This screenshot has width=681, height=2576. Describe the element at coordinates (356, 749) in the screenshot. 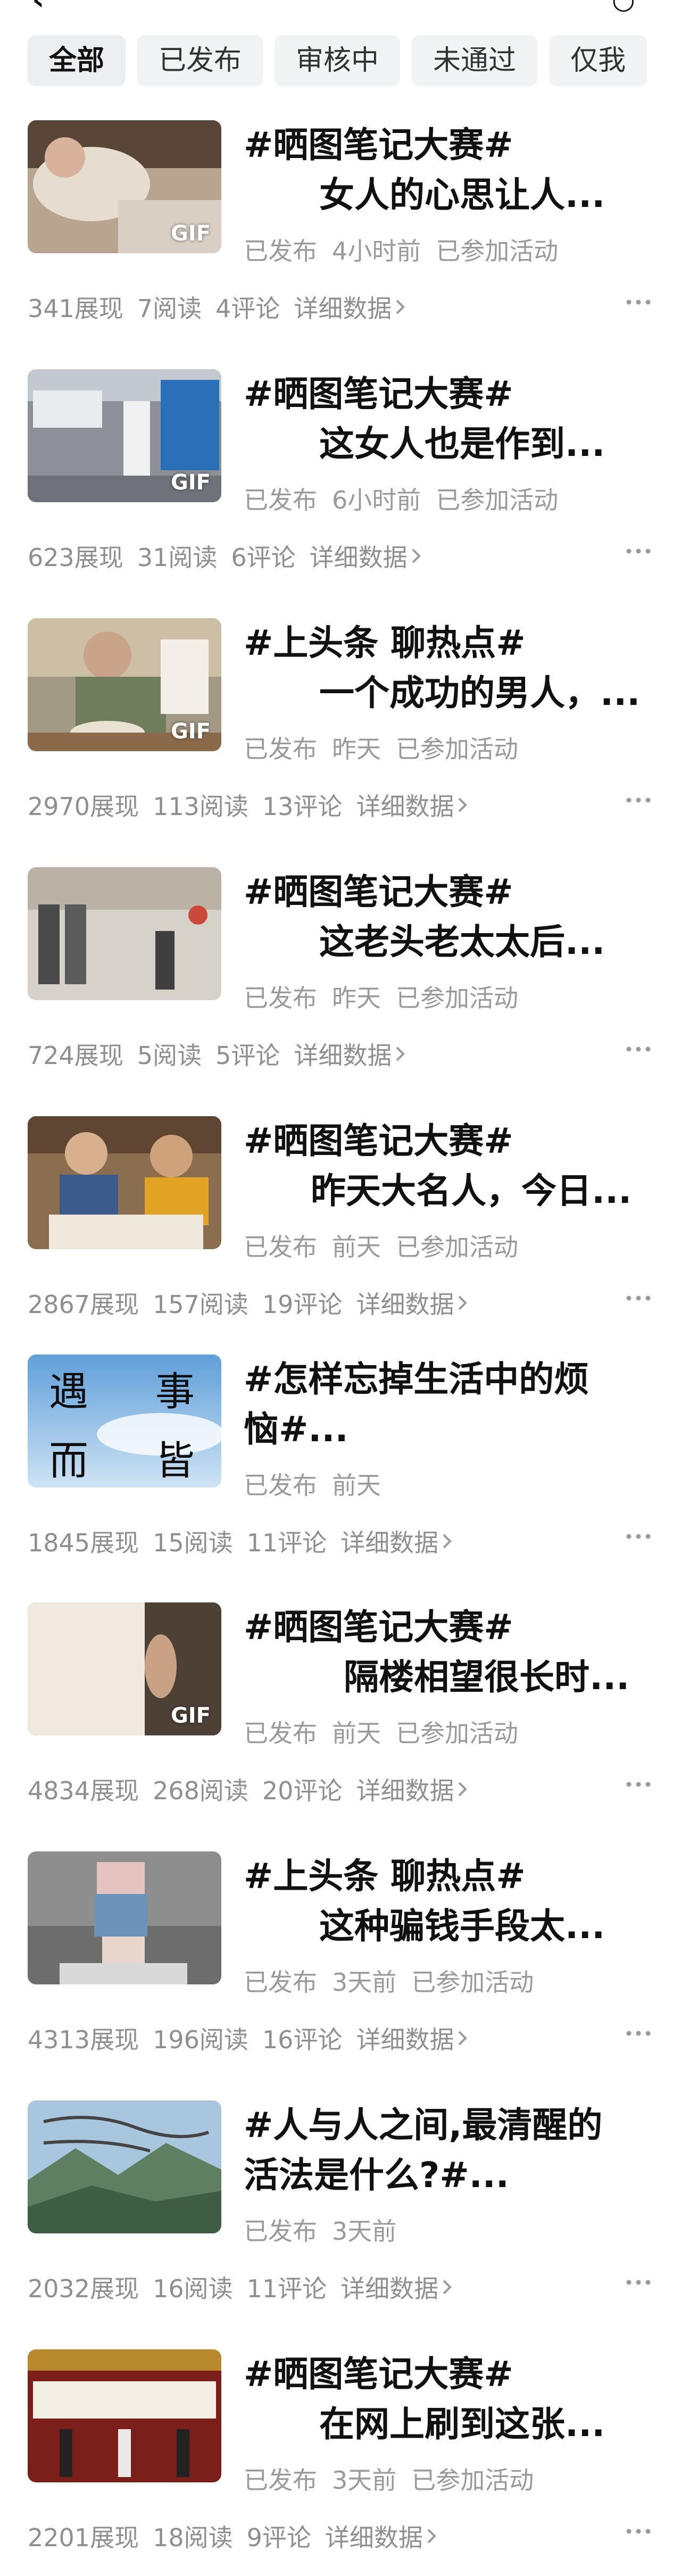

I see `post-time: 昨天` at that location.